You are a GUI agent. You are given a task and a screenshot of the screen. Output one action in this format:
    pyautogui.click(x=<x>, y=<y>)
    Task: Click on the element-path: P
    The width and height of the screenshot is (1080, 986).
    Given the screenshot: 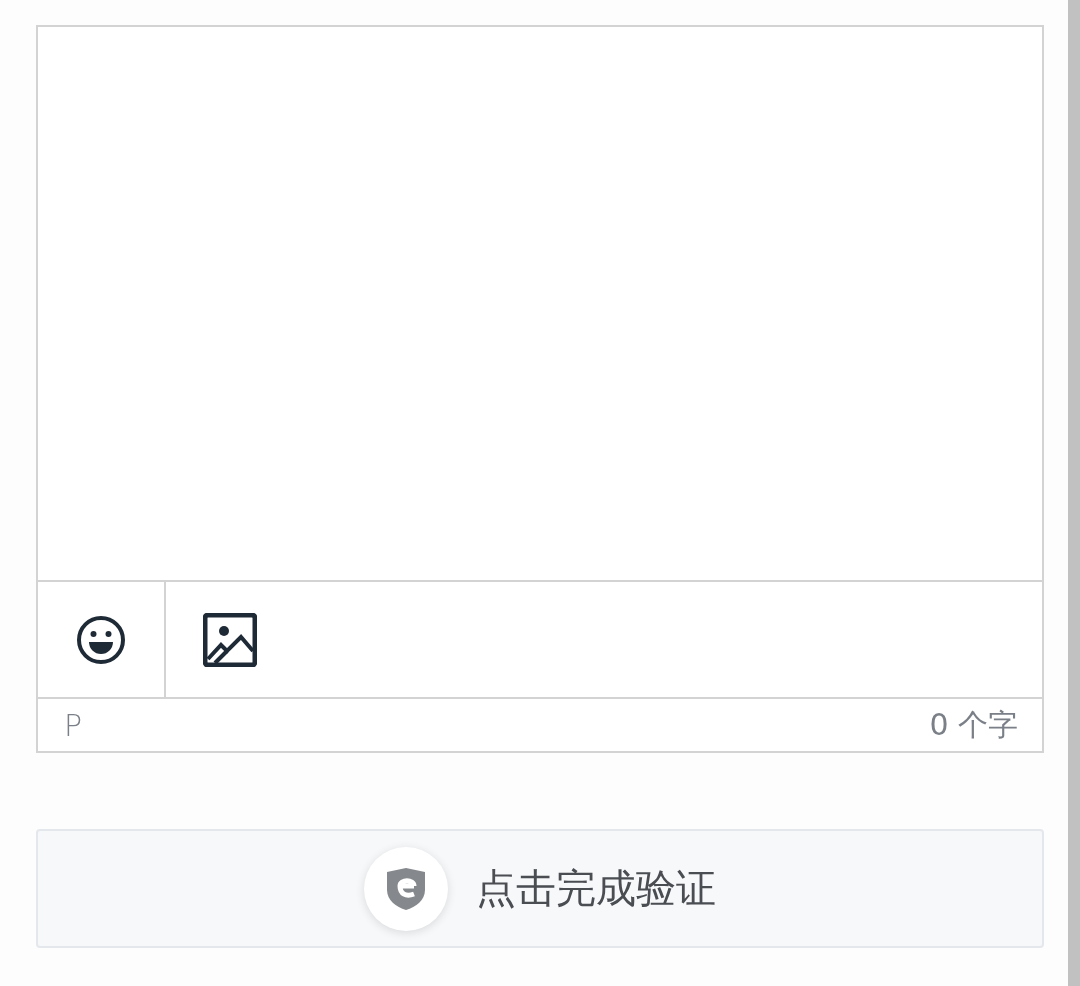 What is the action you would take?
    pyautogui.click(x=73, y=725)
    